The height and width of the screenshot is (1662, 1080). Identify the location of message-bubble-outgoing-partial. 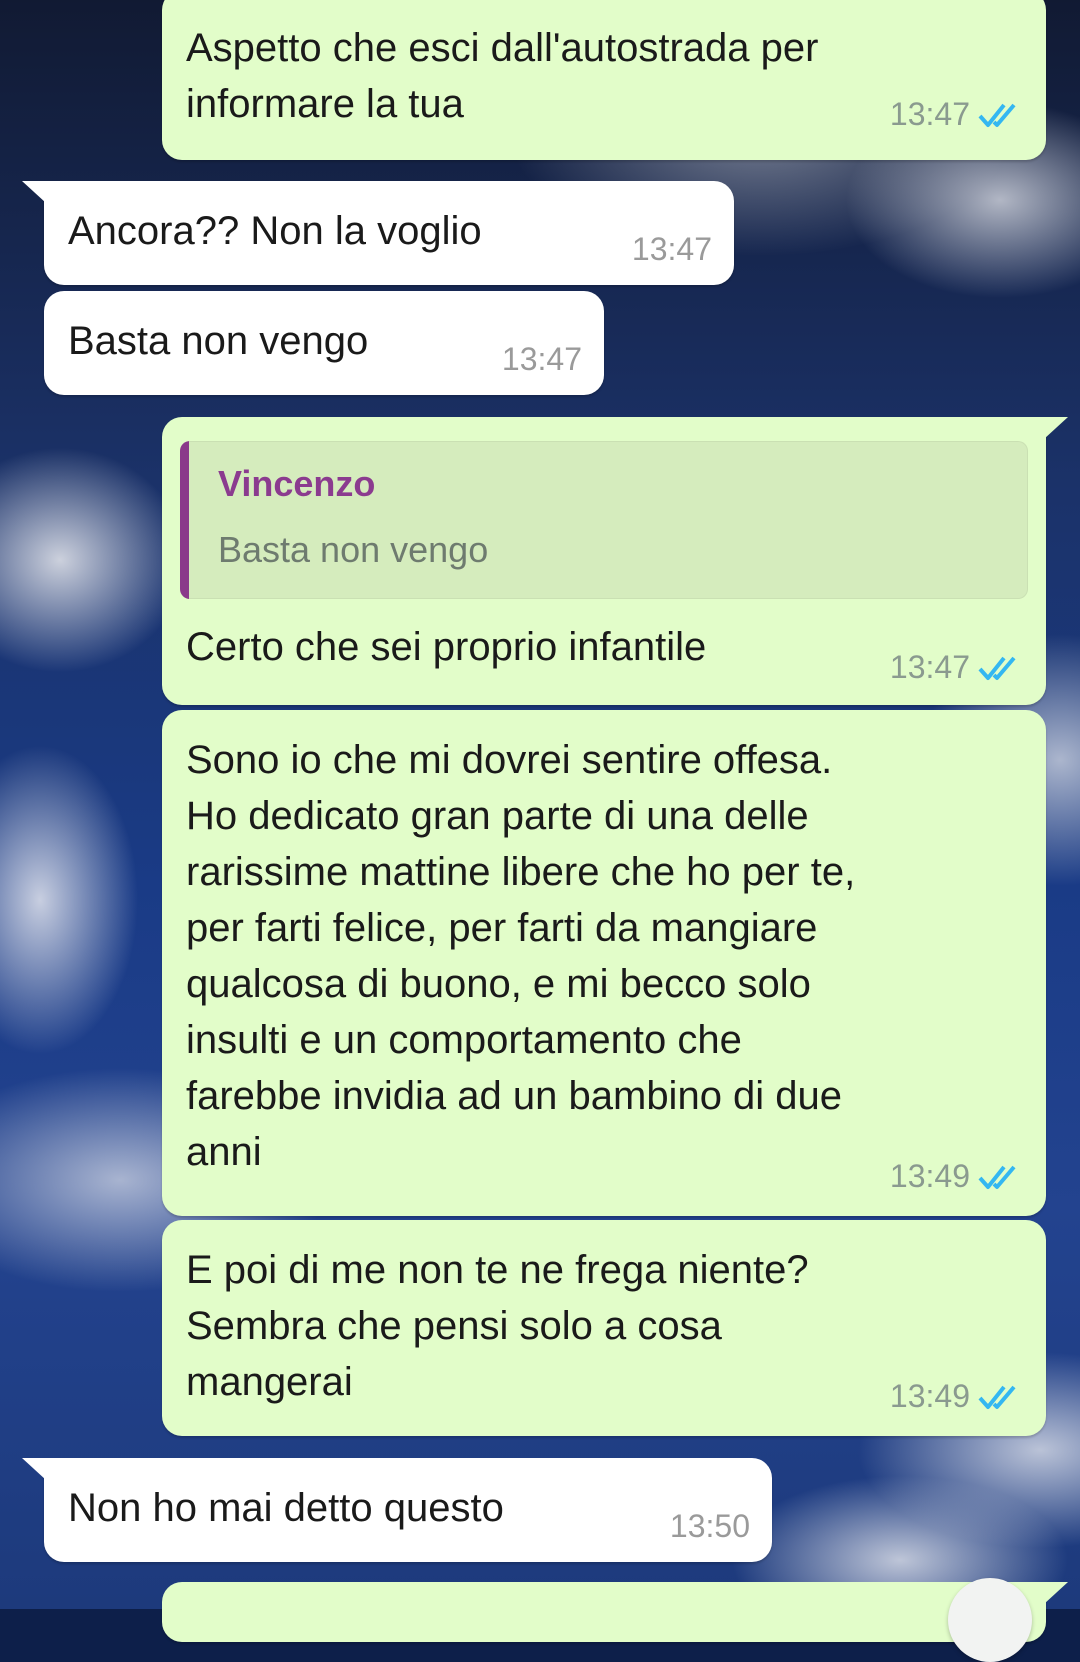
(615, 1612).